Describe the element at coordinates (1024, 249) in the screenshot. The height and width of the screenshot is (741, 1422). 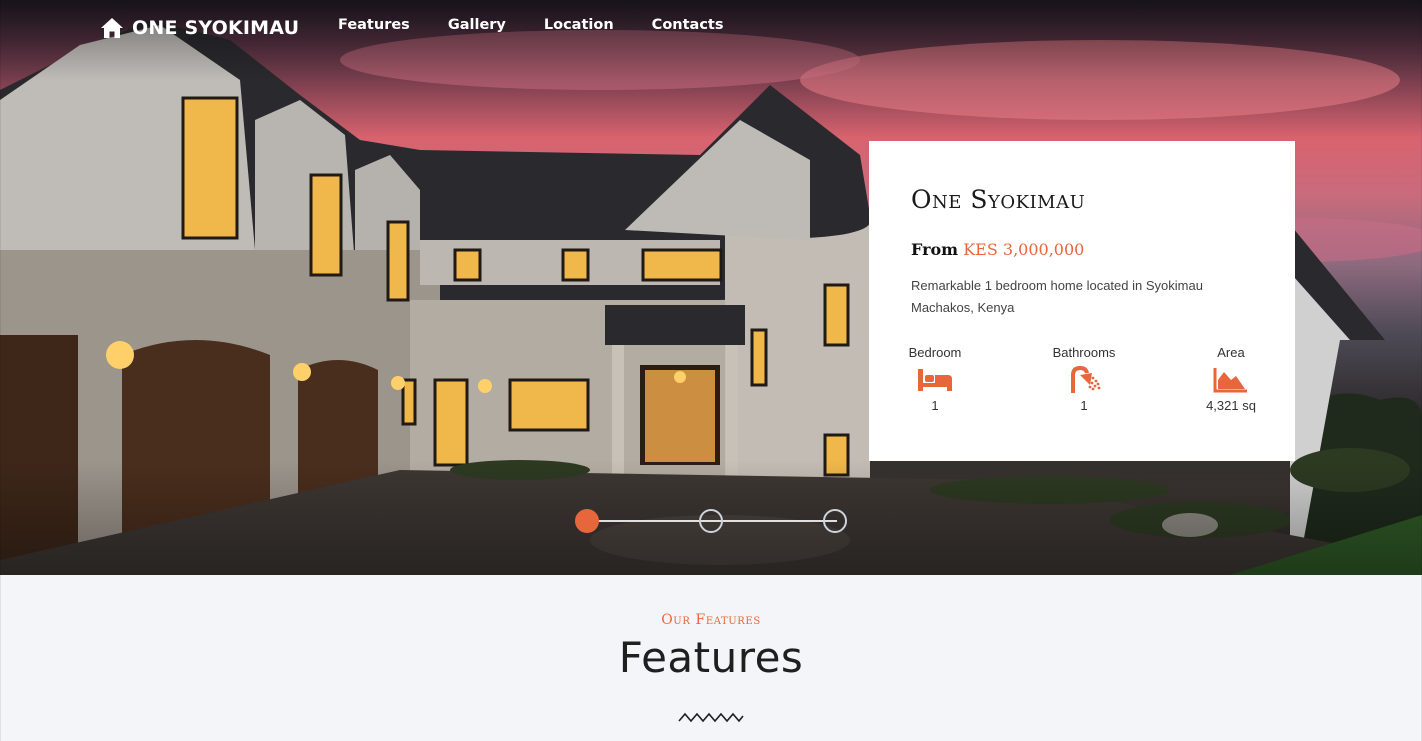
I see `price-amount: KES 3,000,000` at that location.